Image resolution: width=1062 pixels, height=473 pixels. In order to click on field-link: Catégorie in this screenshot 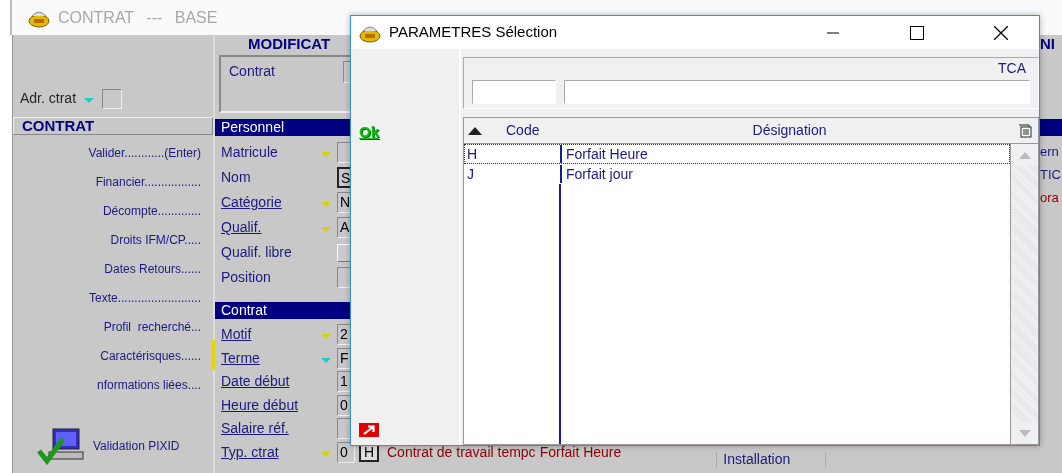, I will do `click(271, 202)`.